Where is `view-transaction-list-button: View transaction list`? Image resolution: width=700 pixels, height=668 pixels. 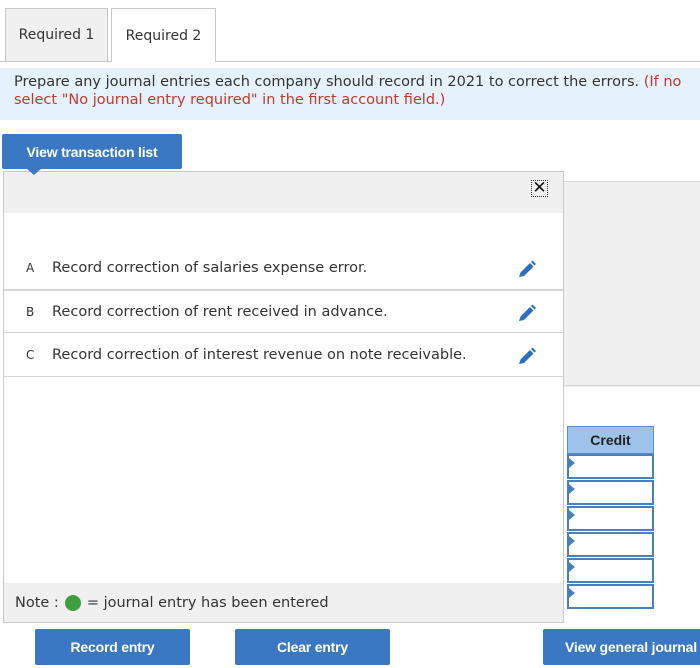
view-transaction-list-button: View transaction list is located at coordinates (92, 151).